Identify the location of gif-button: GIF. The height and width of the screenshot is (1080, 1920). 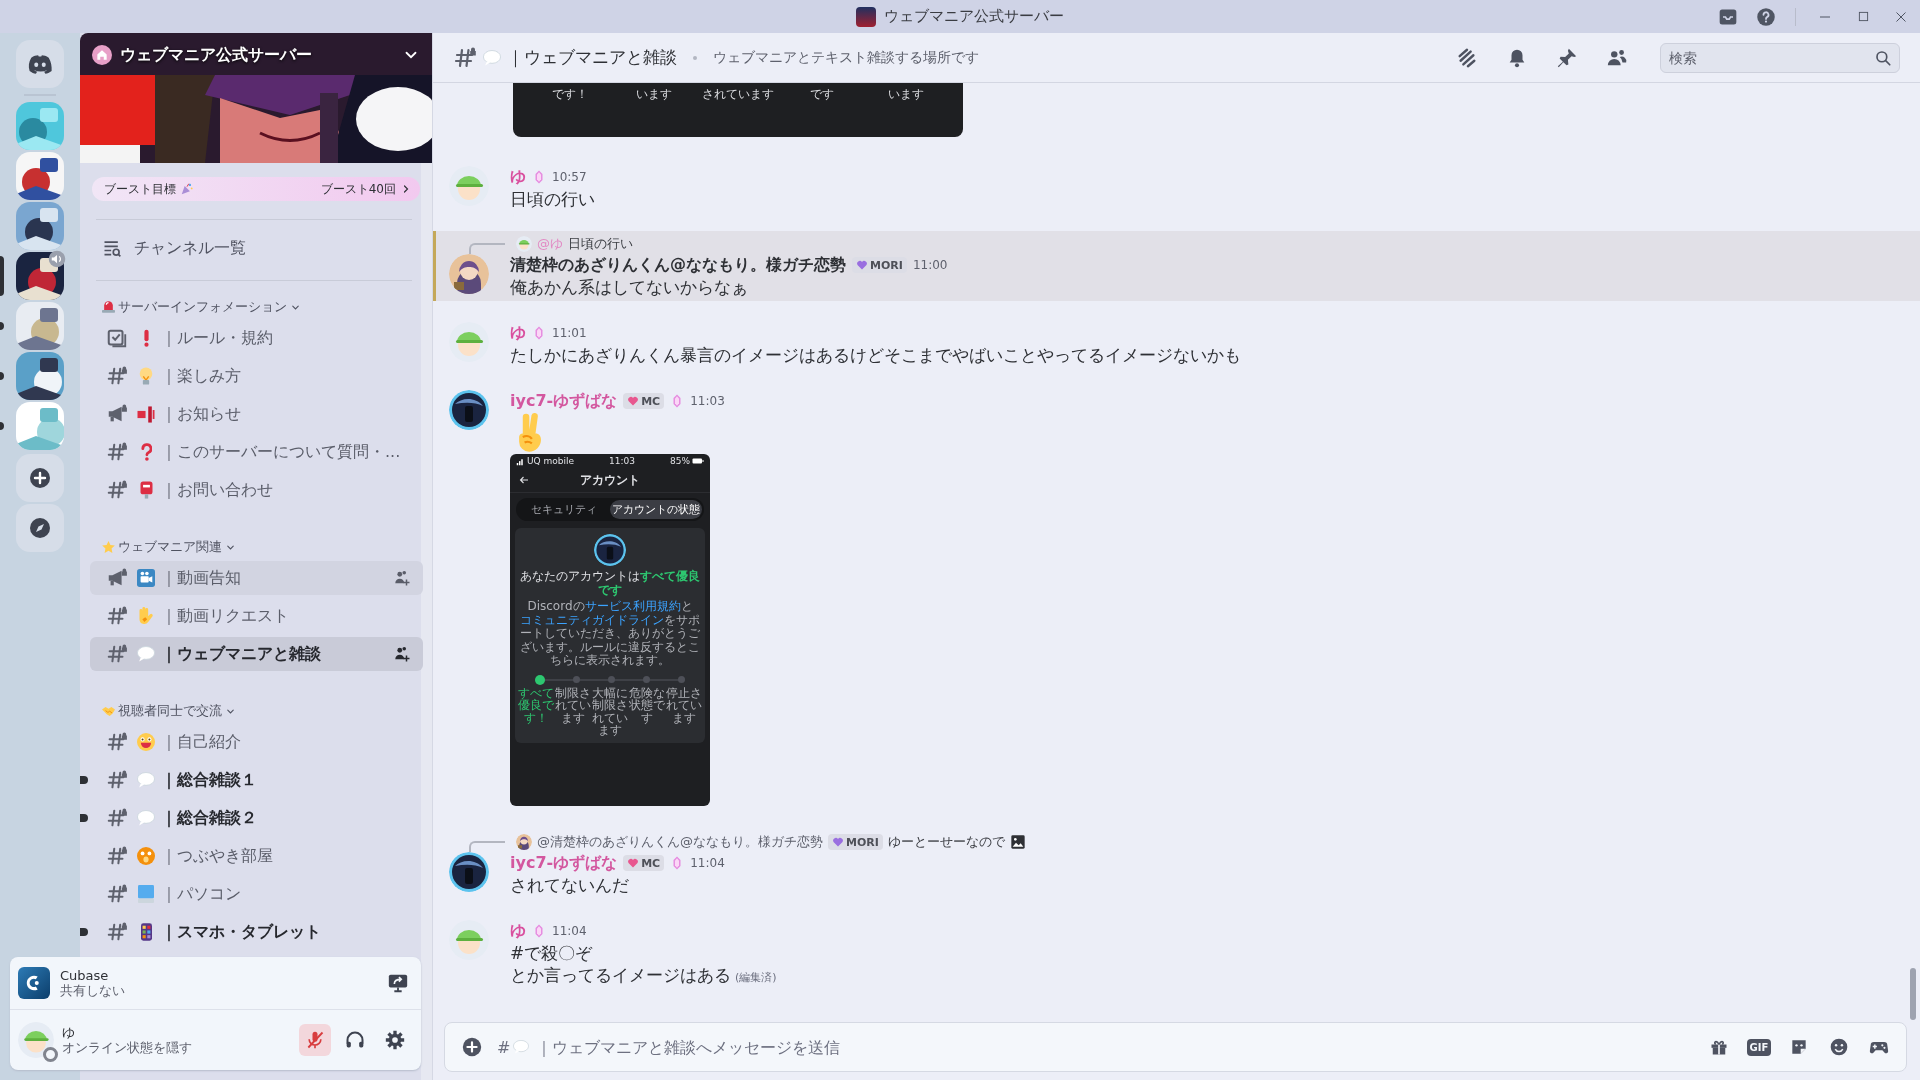
(1759, 1047).